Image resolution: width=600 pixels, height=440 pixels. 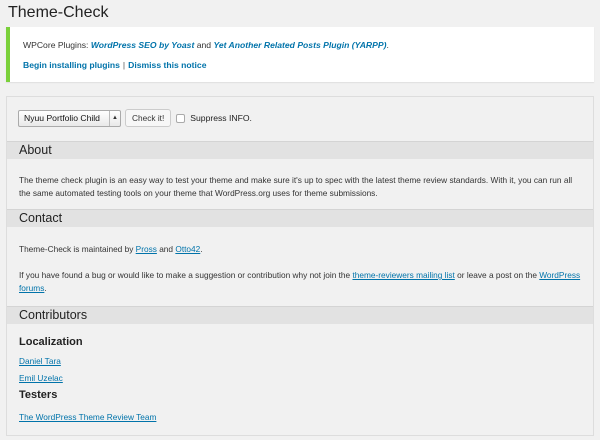 What do you see at coordinates (299, 45) in the screenshot?
I see `plugin-link-yarpp: Yet Another Related Posts Plugin (YARPP)` at bounding box center [299, 45].